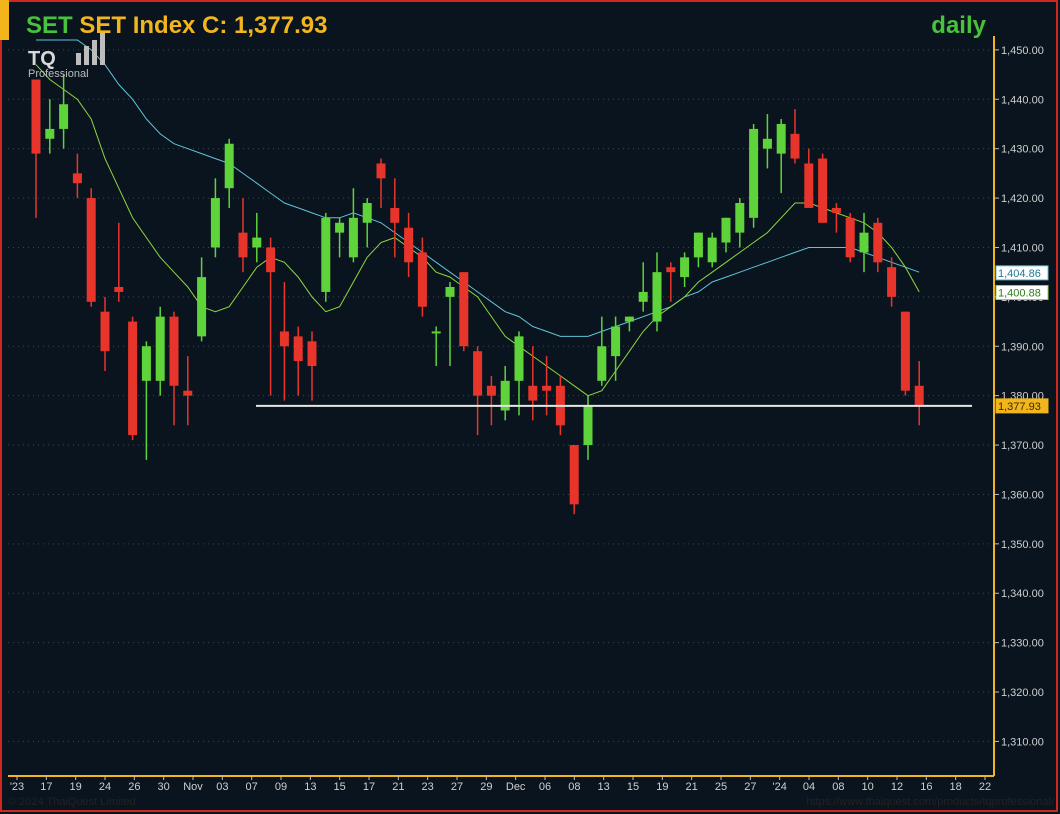 This screenshot has height=814, width=1060. I want to click on x-tick-label: 13, so click(310, 787).